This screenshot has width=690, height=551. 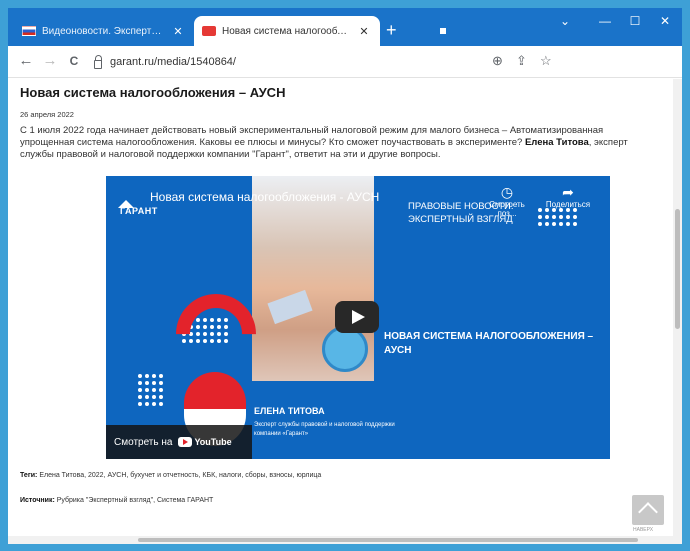 I want to click on watch-on-label: Смотреть на, so click(x=143, y=442).